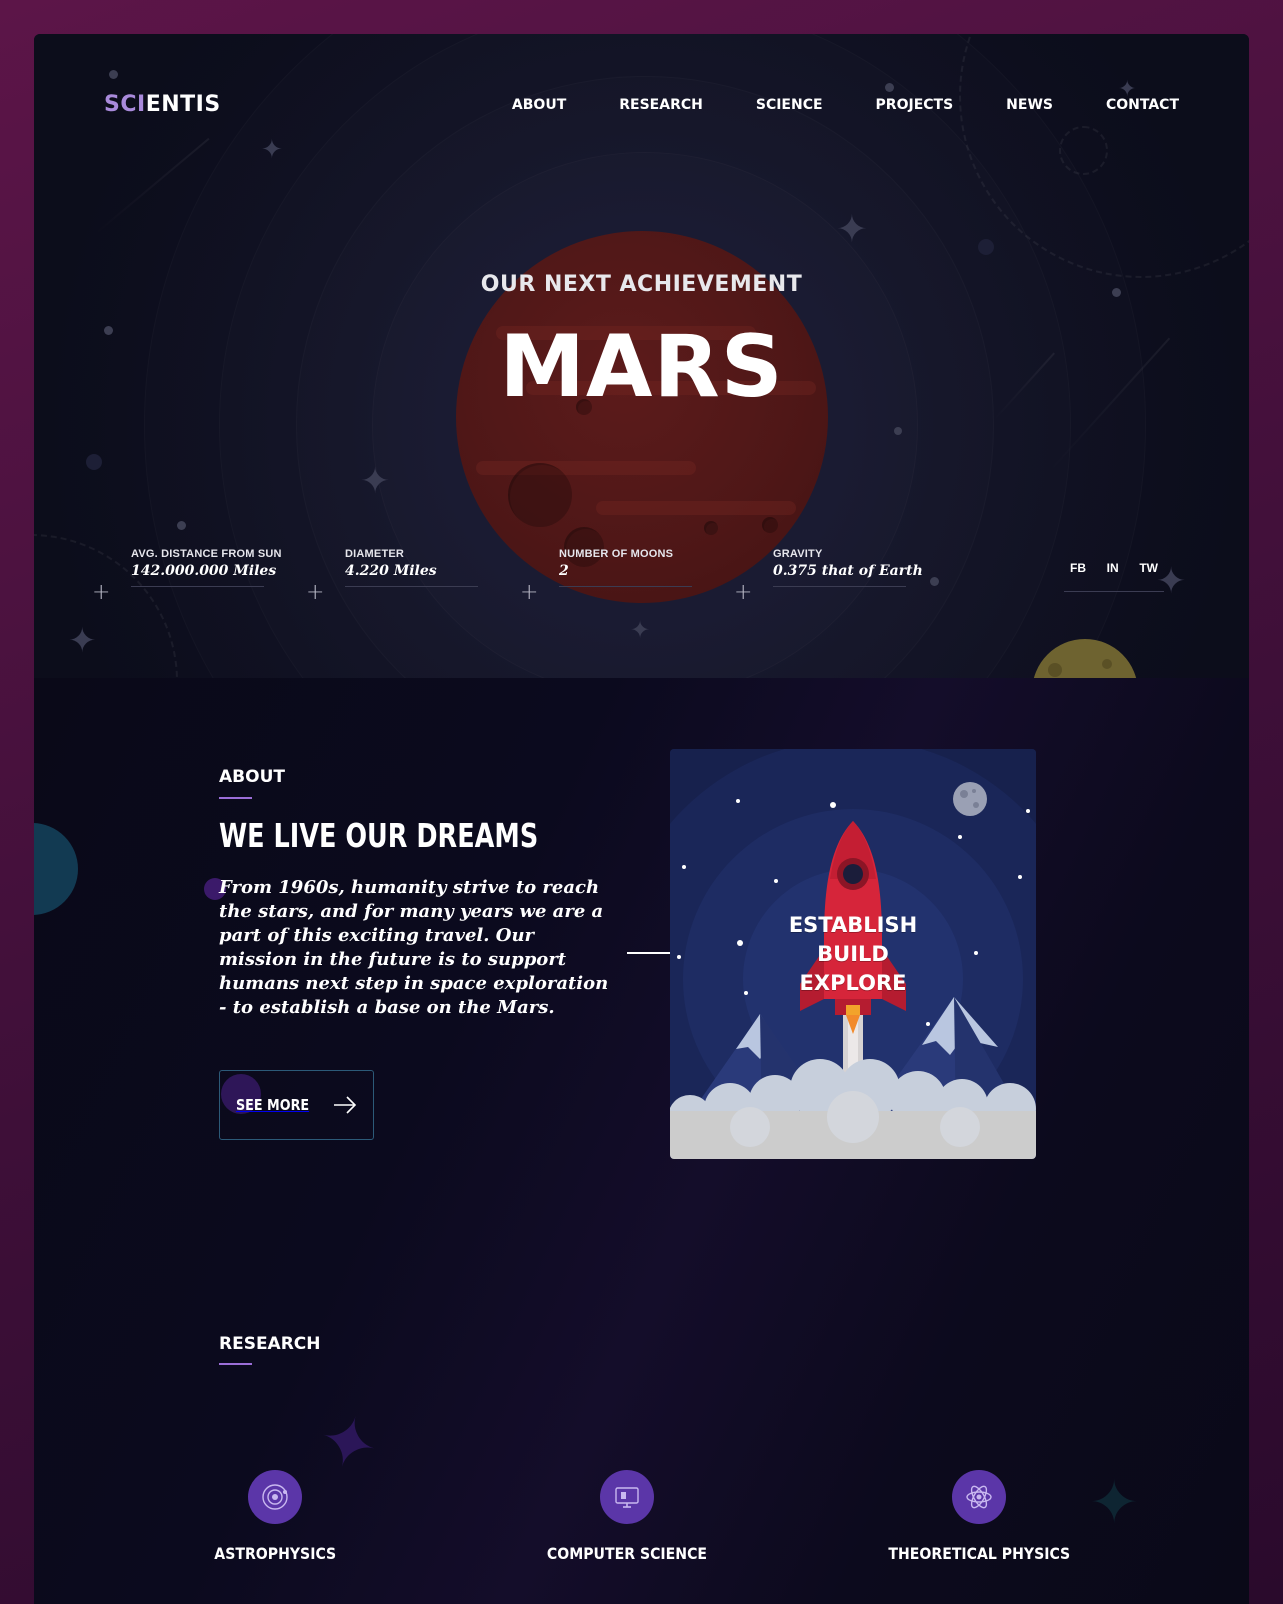 The height and width of the screenshot is (1604, 1283). I want to click on nav-research: RESEARCH, so click(661, 105).